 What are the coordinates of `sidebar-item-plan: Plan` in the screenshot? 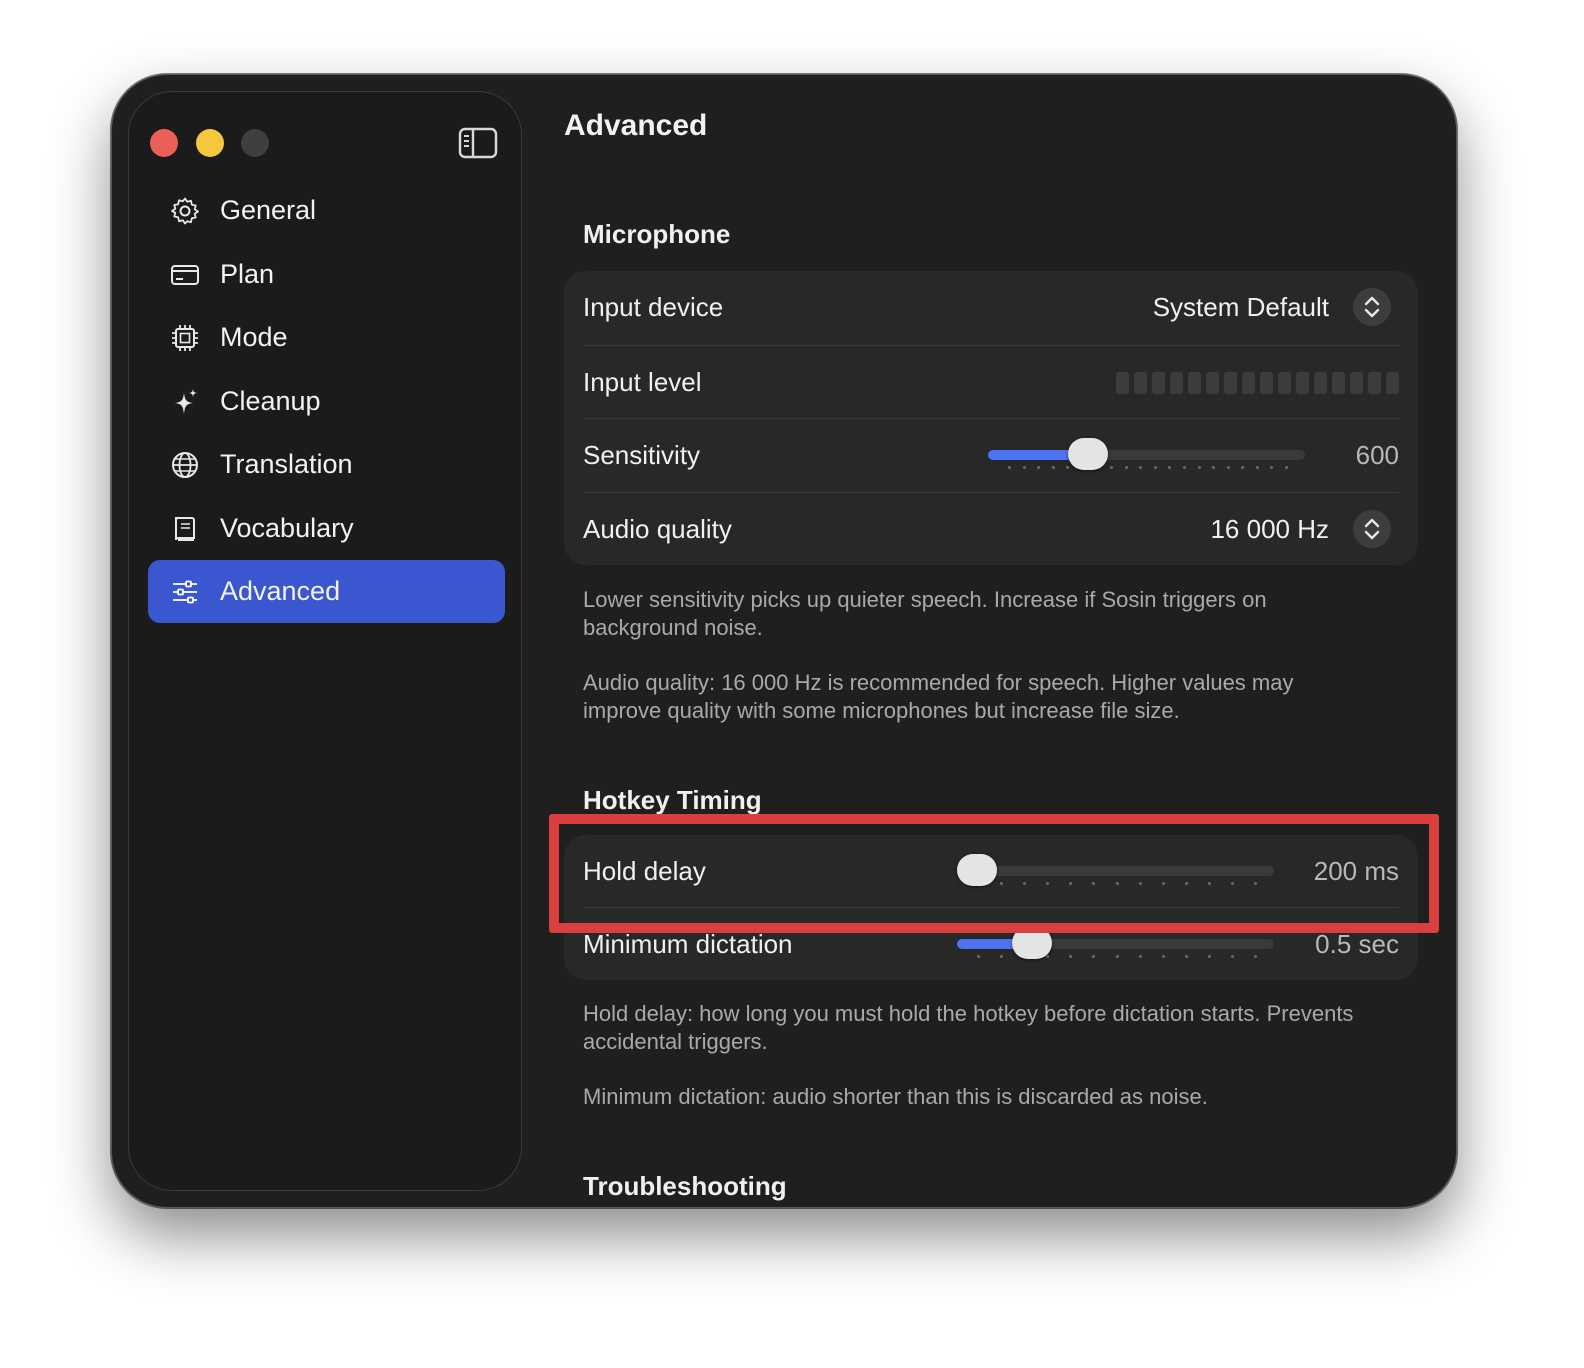 It's located at (326, 274).